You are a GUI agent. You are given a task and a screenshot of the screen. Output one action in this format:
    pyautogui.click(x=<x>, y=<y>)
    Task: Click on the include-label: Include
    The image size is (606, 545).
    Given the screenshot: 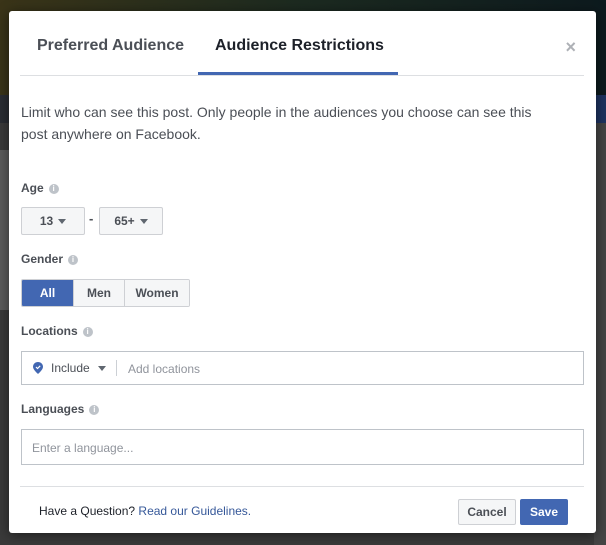 What is the action you would take?
    pyautogui.click(x=70, y=368)
    